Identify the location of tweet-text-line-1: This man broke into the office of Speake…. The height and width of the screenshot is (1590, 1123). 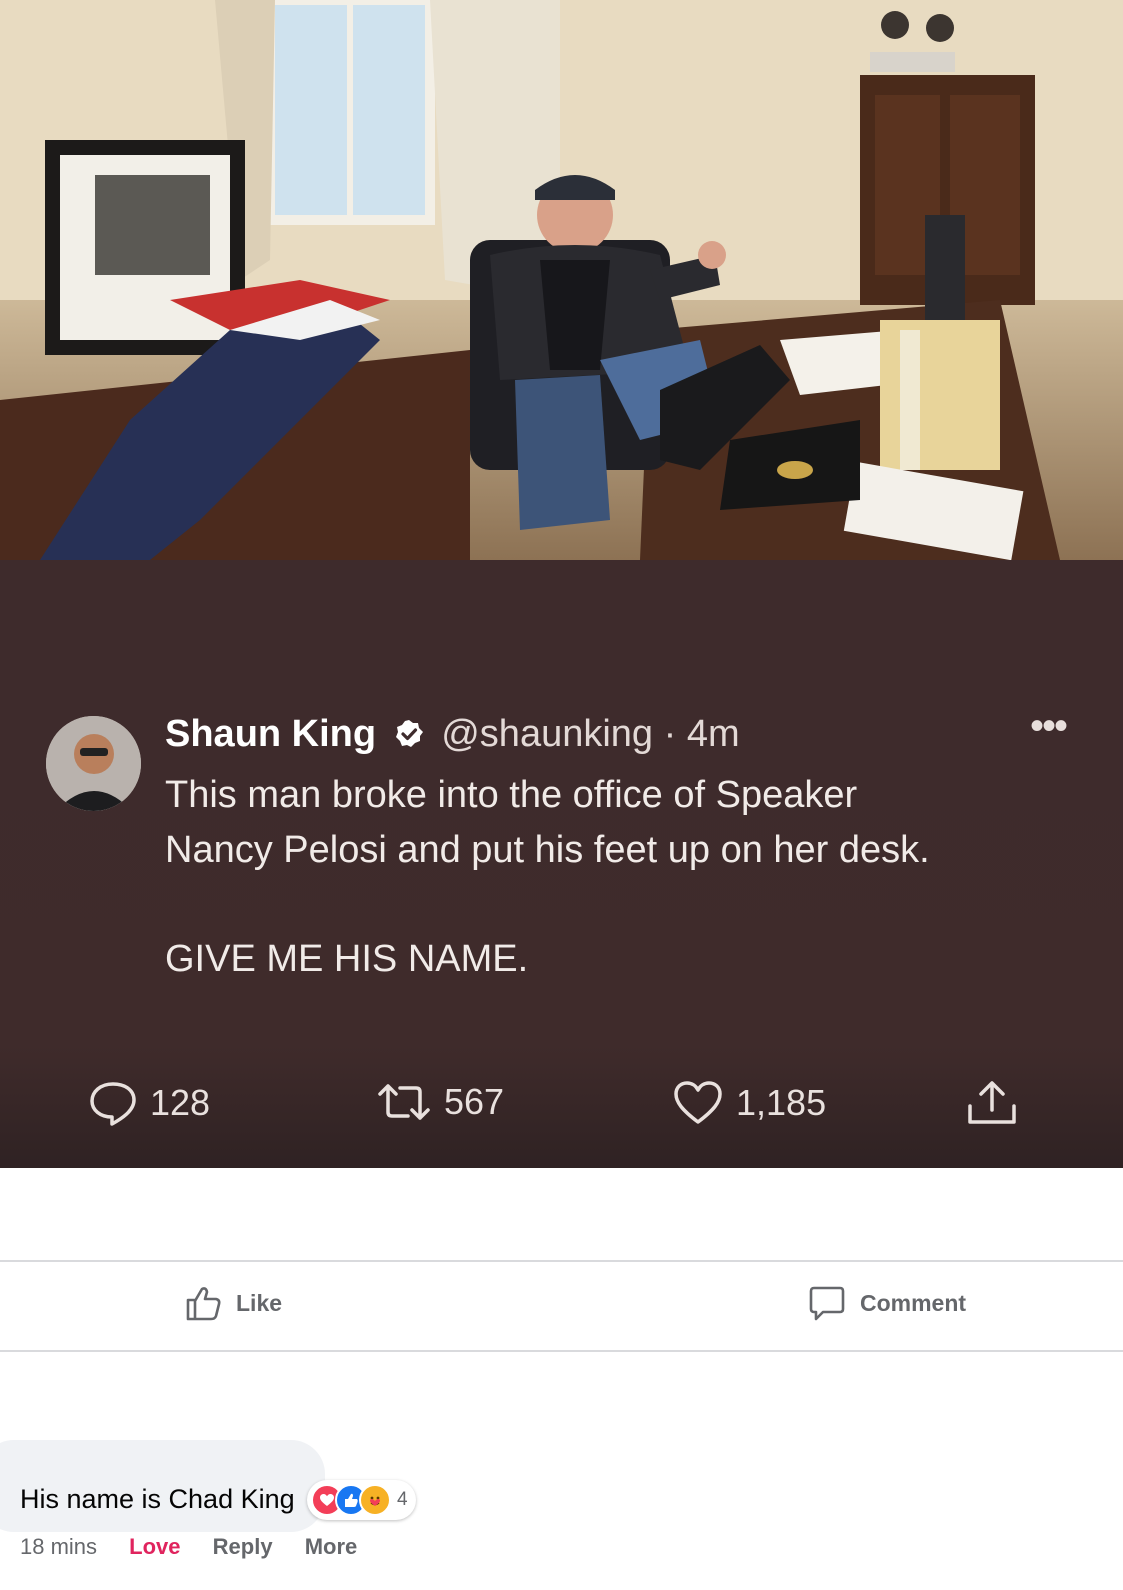
(511, 795).